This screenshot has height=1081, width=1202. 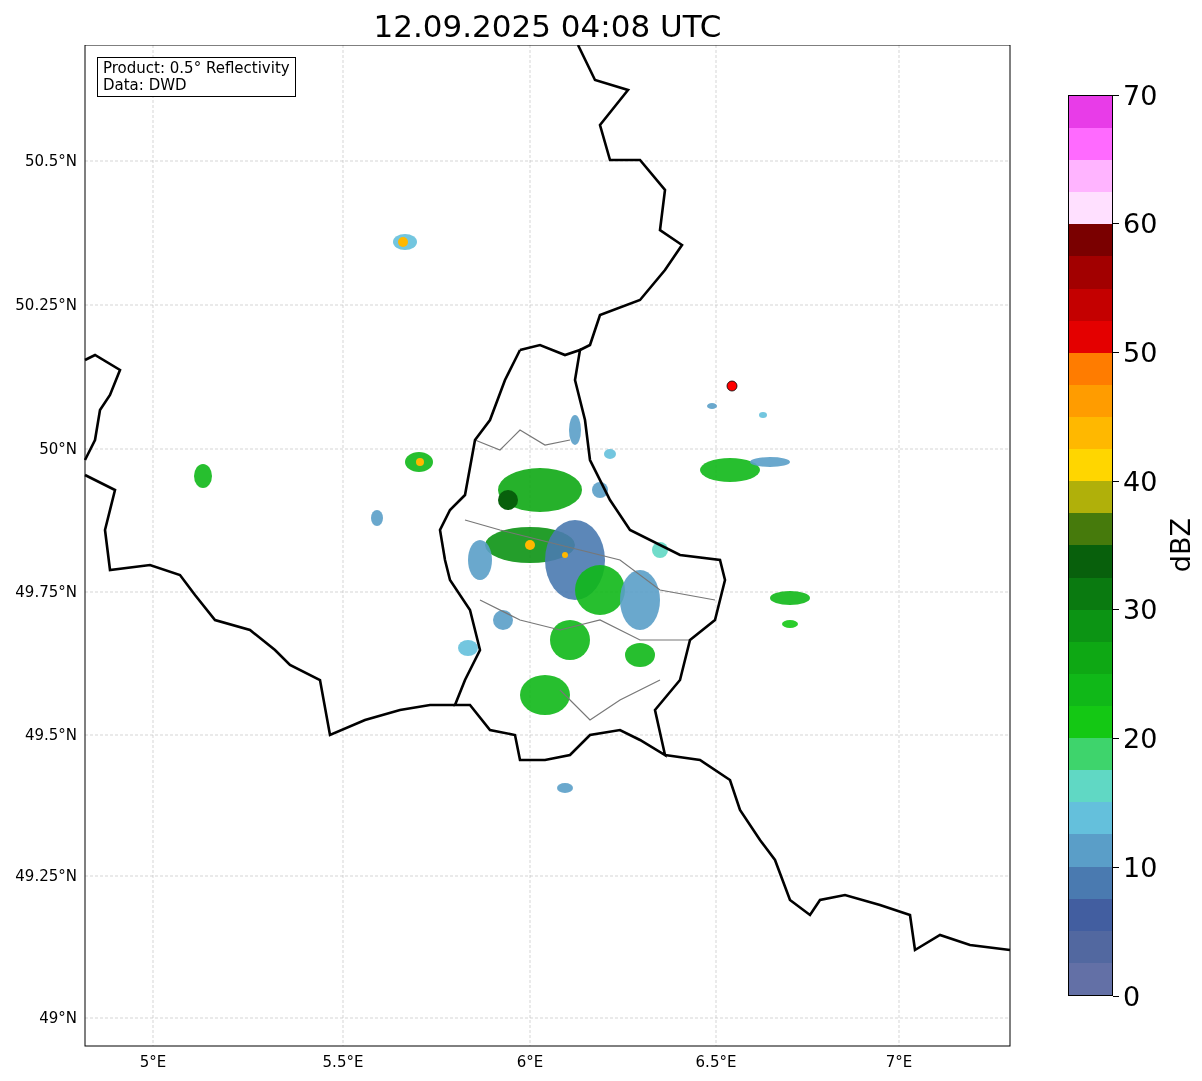 What do you see at coordinates (50, 161) in the screenshot?
I see `latitude-label: 50.5°N` at bounding box center [50, 161].